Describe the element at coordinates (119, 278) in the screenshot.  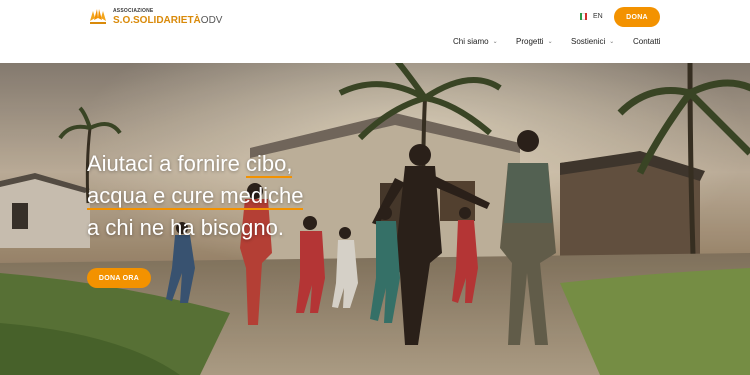
I see `donate-now-button: DONA ORA` at that location.